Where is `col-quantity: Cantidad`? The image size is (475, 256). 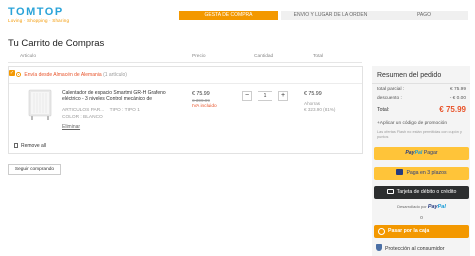 col-quantity: Cantidad is located at coordinates (264, 56).